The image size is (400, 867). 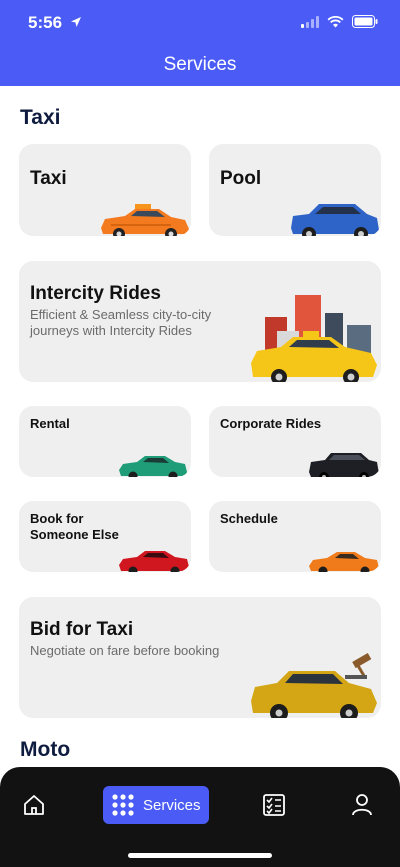 What do you see at coordinates (45, 749) in the screenshot?
I see `section-title-moto: Moto` at bounding box center [45, 749].